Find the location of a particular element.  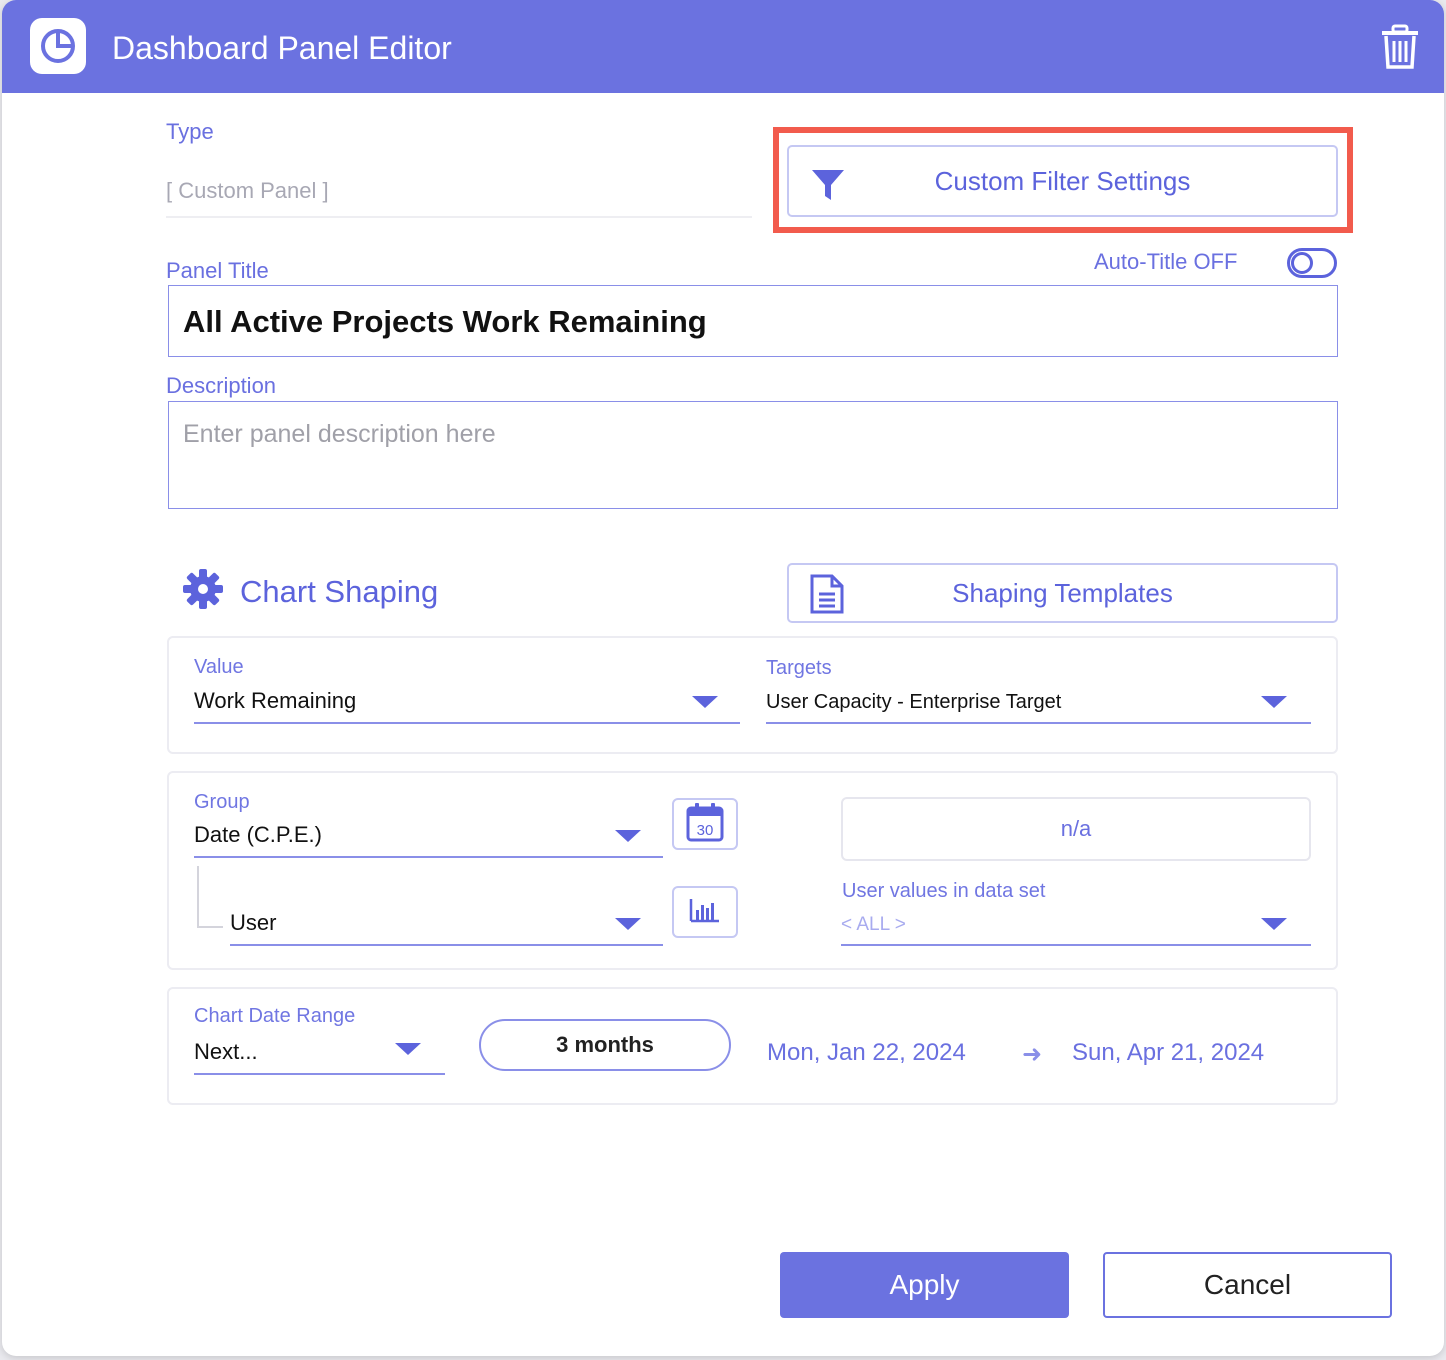

custom-filter-settings-label: Custom Filter Settings is located at coordinates (1062, 180).